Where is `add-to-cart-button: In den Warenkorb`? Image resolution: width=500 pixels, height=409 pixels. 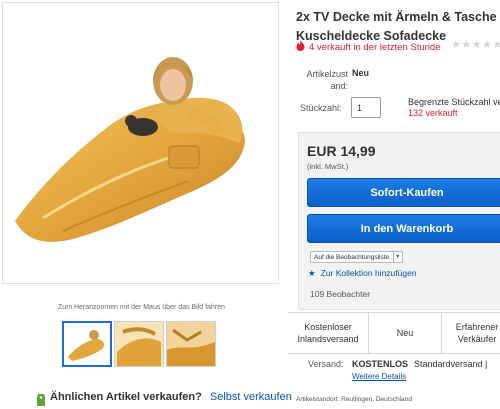 add-to-cart-button: In den Warenkorb is located at coordinates (403, 228).